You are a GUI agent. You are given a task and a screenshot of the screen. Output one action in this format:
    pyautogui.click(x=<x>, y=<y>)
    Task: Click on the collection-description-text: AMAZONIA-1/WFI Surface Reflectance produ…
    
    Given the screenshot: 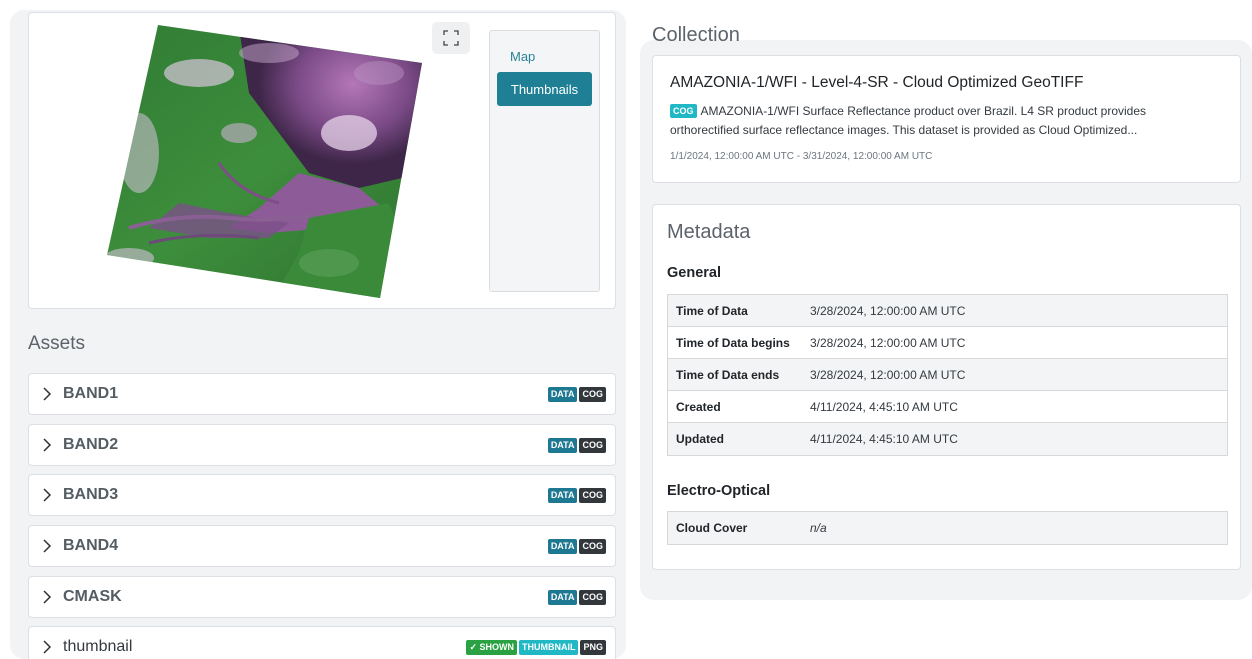 What is the action you would take?
    pyautogui.click(x=908, y=120)
    